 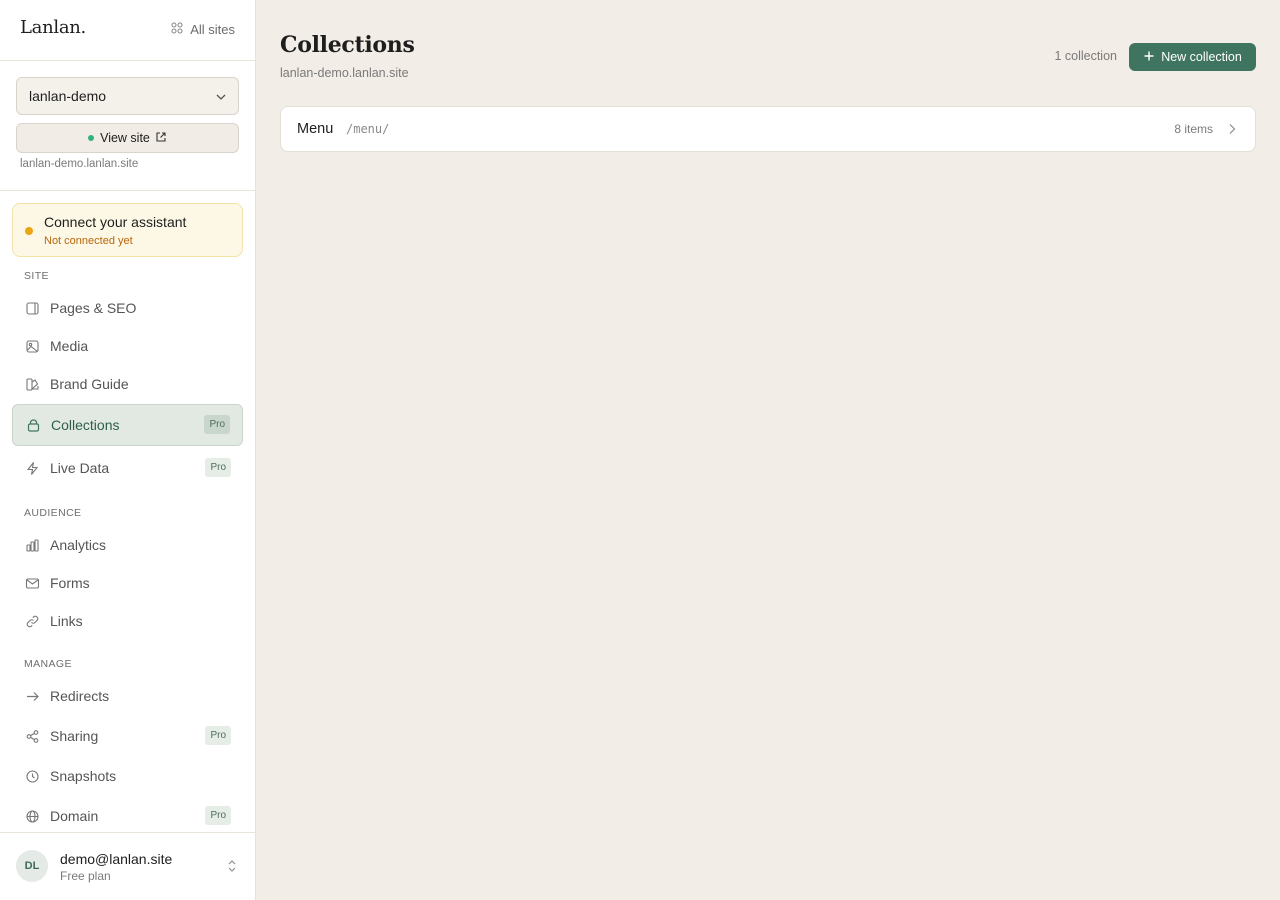 What do you see at coordinates (1085, 56) in the screenshot?
I see `collection-count: 1 collection` at bounding box center [1085, 56].